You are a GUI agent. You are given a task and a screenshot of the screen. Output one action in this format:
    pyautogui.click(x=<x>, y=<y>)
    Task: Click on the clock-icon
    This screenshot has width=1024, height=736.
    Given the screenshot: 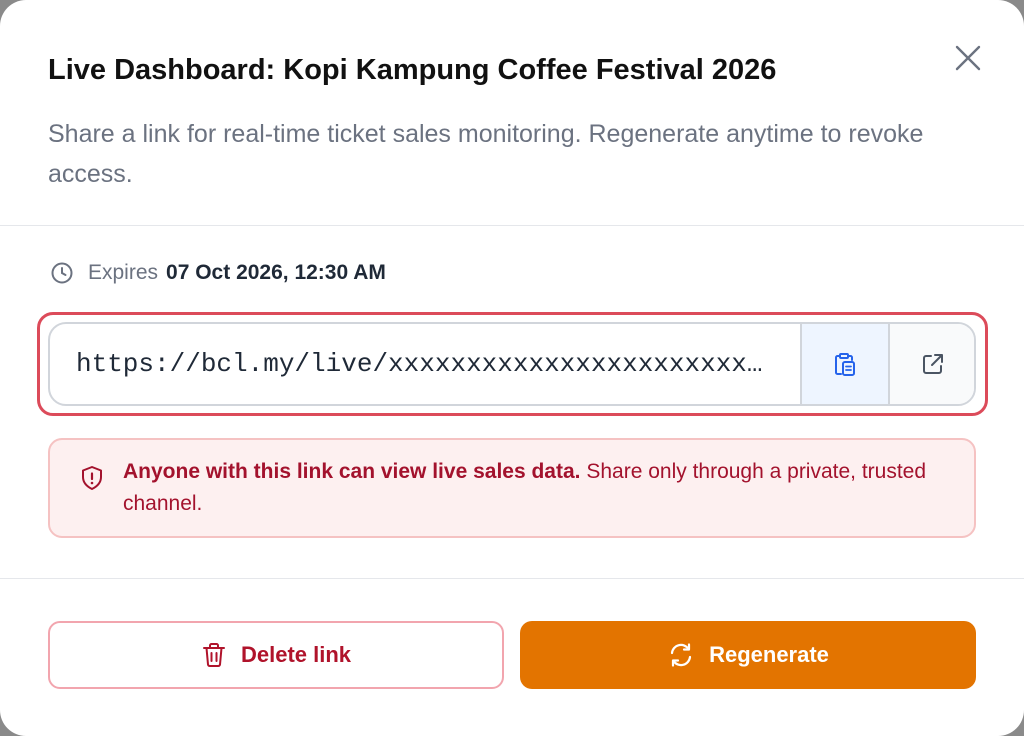 What is the action you would take?
    pyautogui.click(x=62, y=273)
    